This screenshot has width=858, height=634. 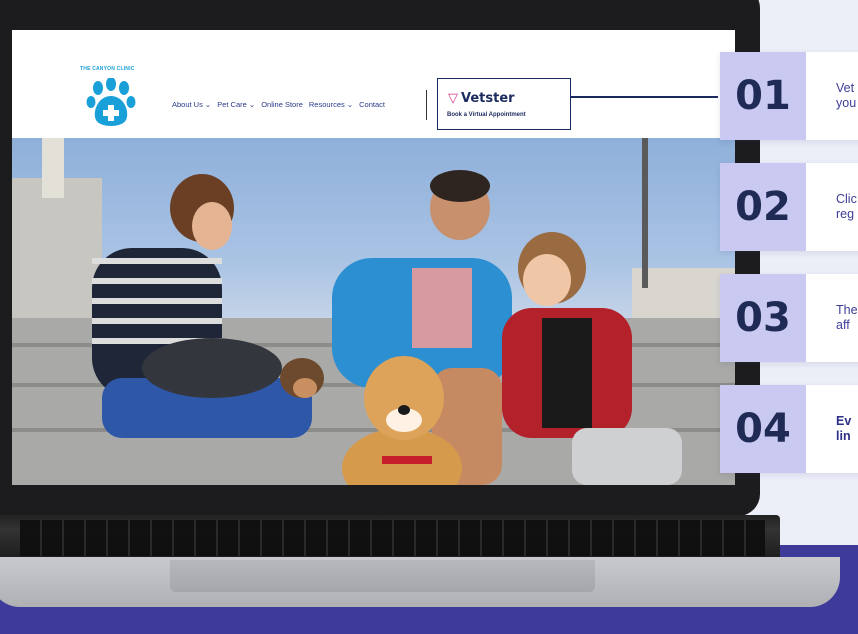 What do you see at coordinates (488, 98) in the screenshot?
I see `vetster-logo-text: Vetster` at bounding box center [488, 98].